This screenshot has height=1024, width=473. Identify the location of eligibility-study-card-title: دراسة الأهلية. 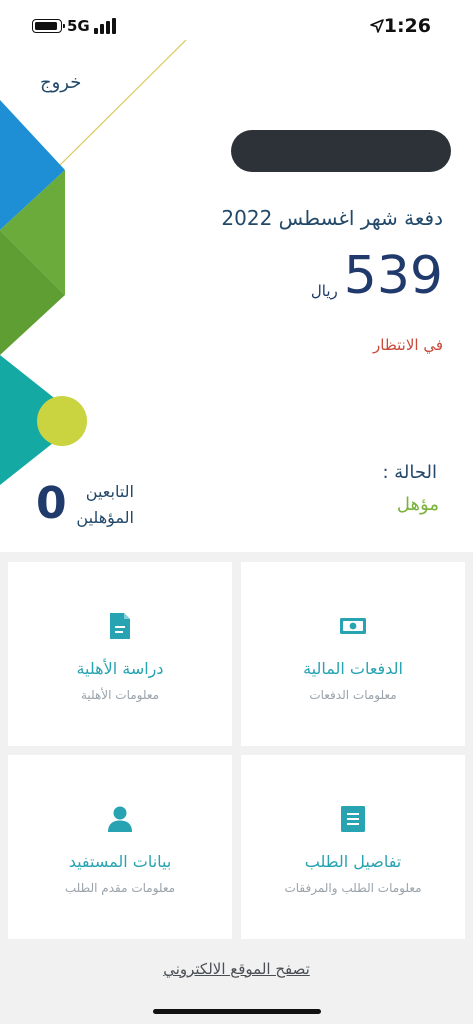
(120, 668).